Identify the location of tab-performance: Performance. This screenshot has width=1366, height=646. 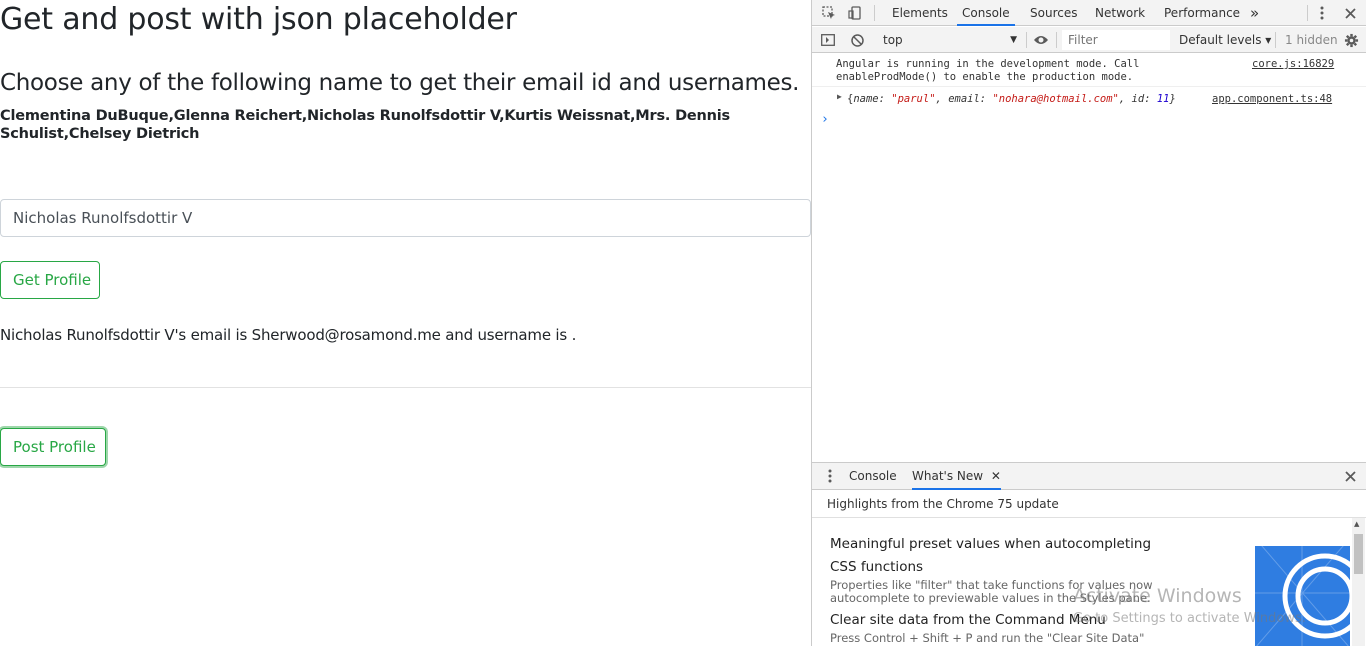
(1202, 13).